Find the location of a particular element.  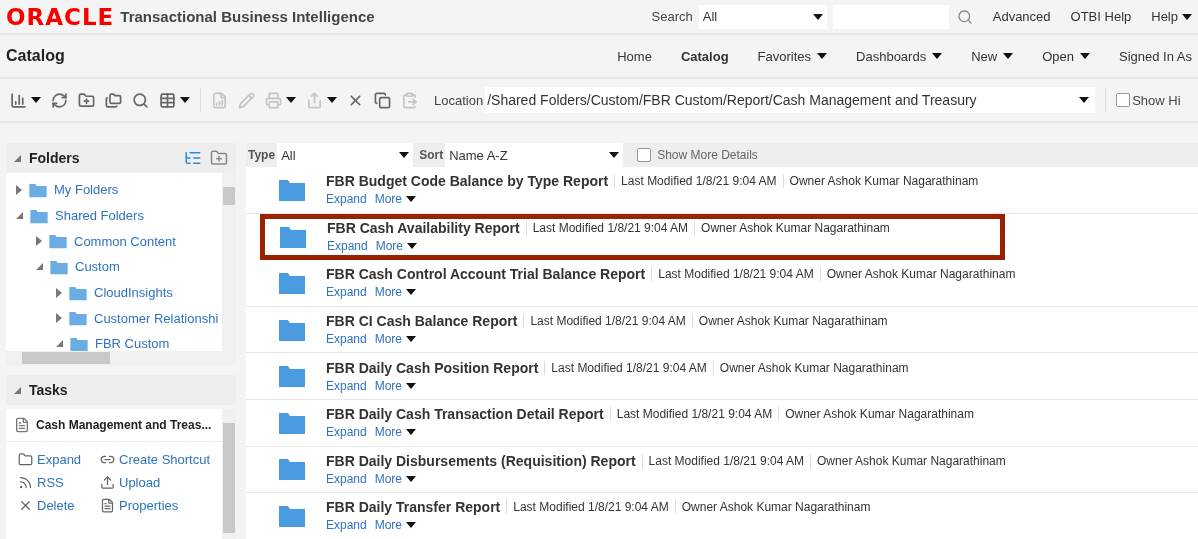

folder-link: Common Content is located at coordinates (125, 241).